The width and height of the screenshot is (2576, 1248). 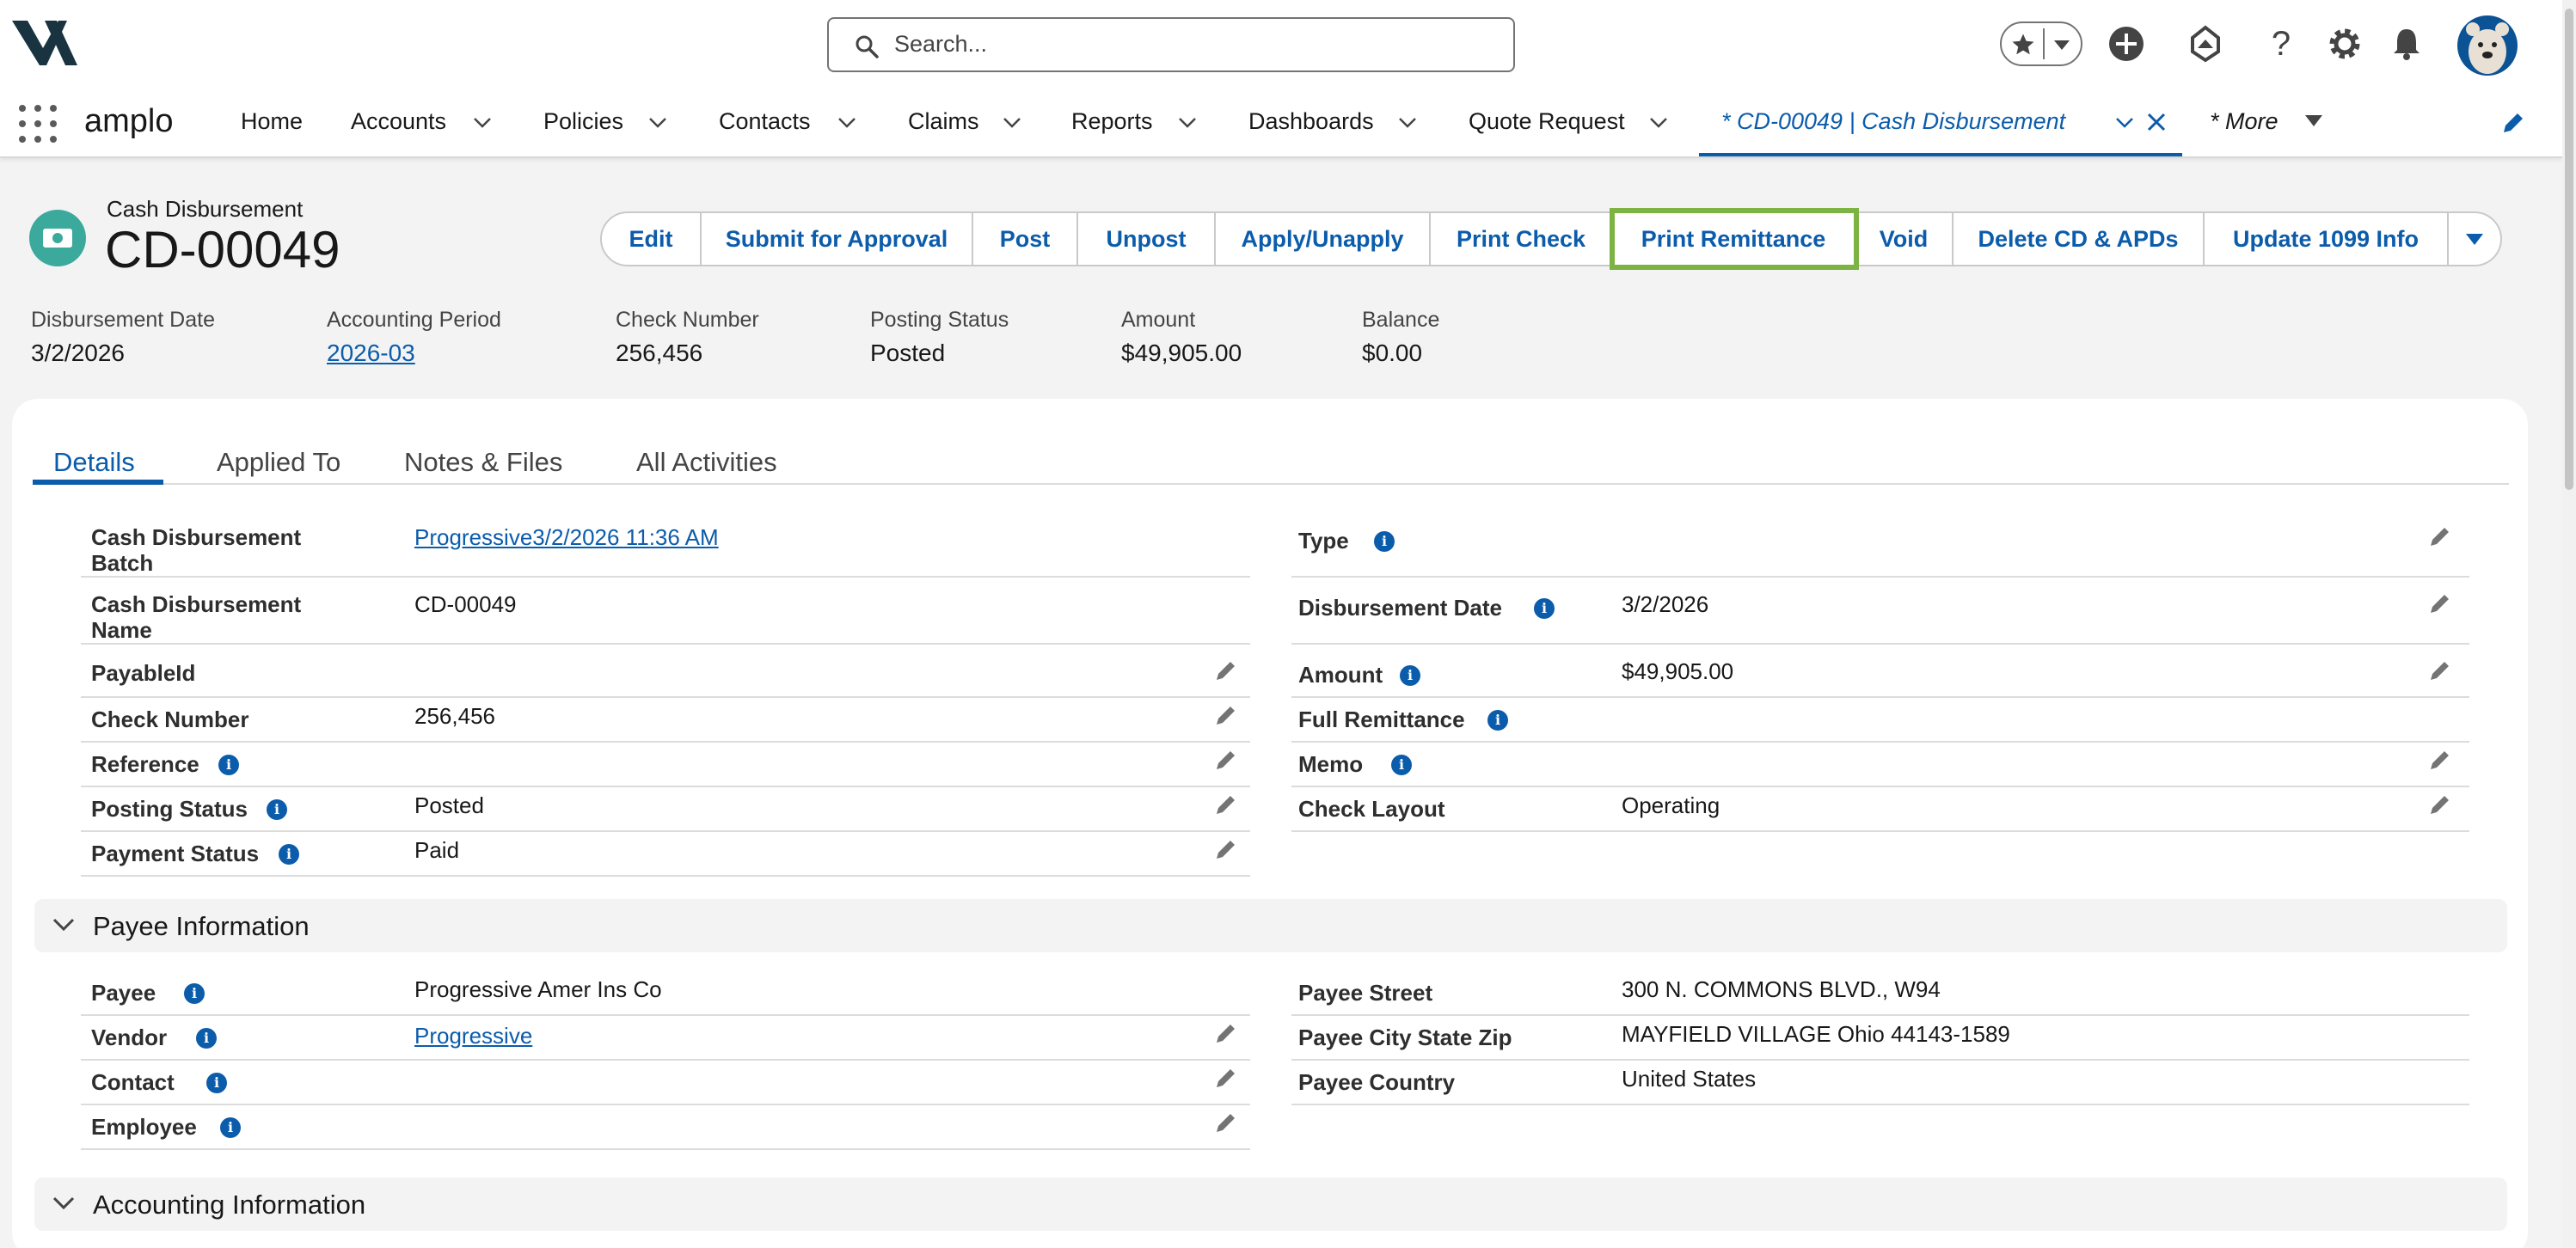 I want to click on bear-avatar-icon, so click(x=2487, y=48).